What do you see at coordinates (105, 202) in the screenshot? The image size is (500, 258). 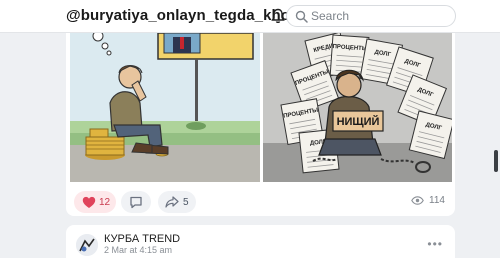 I see `like-count: 12` at bounding box center [105, 202].